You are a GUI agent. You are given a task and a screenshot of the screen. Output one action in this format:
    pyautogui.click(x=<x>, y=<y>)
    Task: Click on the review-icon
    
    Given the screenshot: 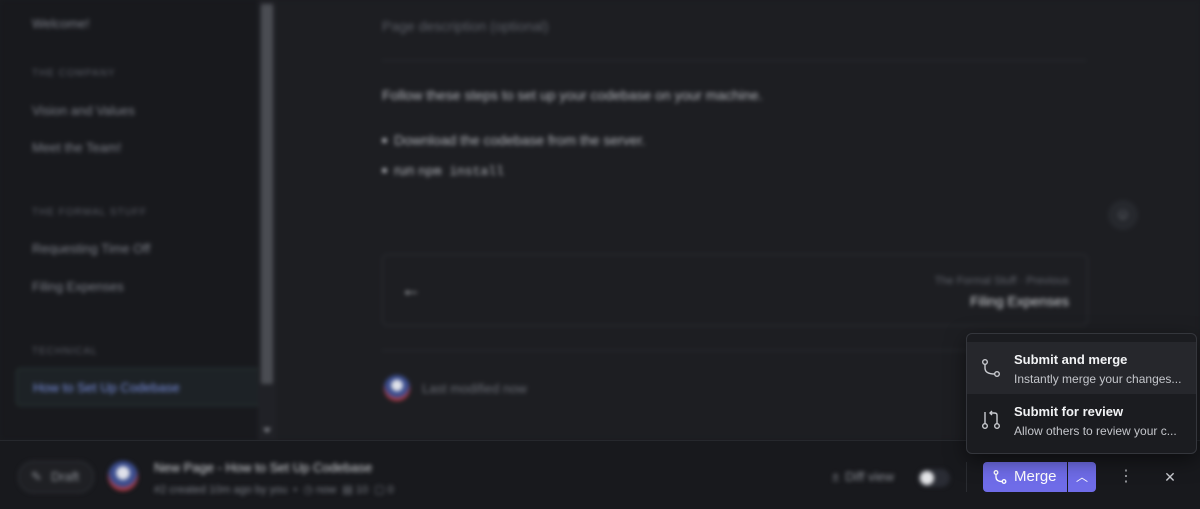 What is the action you would take?
    pyautogui.click(x=991, y=419)
    